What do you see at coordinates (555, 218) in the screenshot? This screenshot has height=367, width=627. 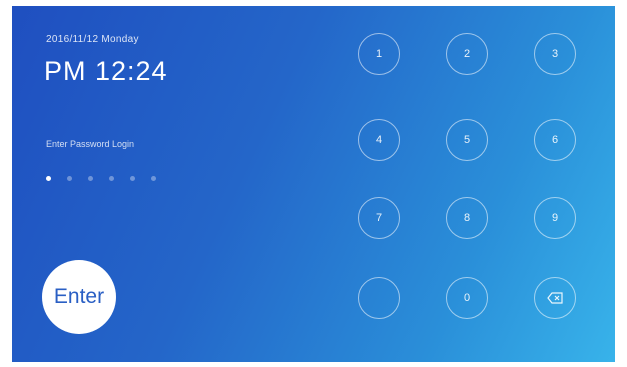 I see `key-9: 9` at bounding box center [555, 218].